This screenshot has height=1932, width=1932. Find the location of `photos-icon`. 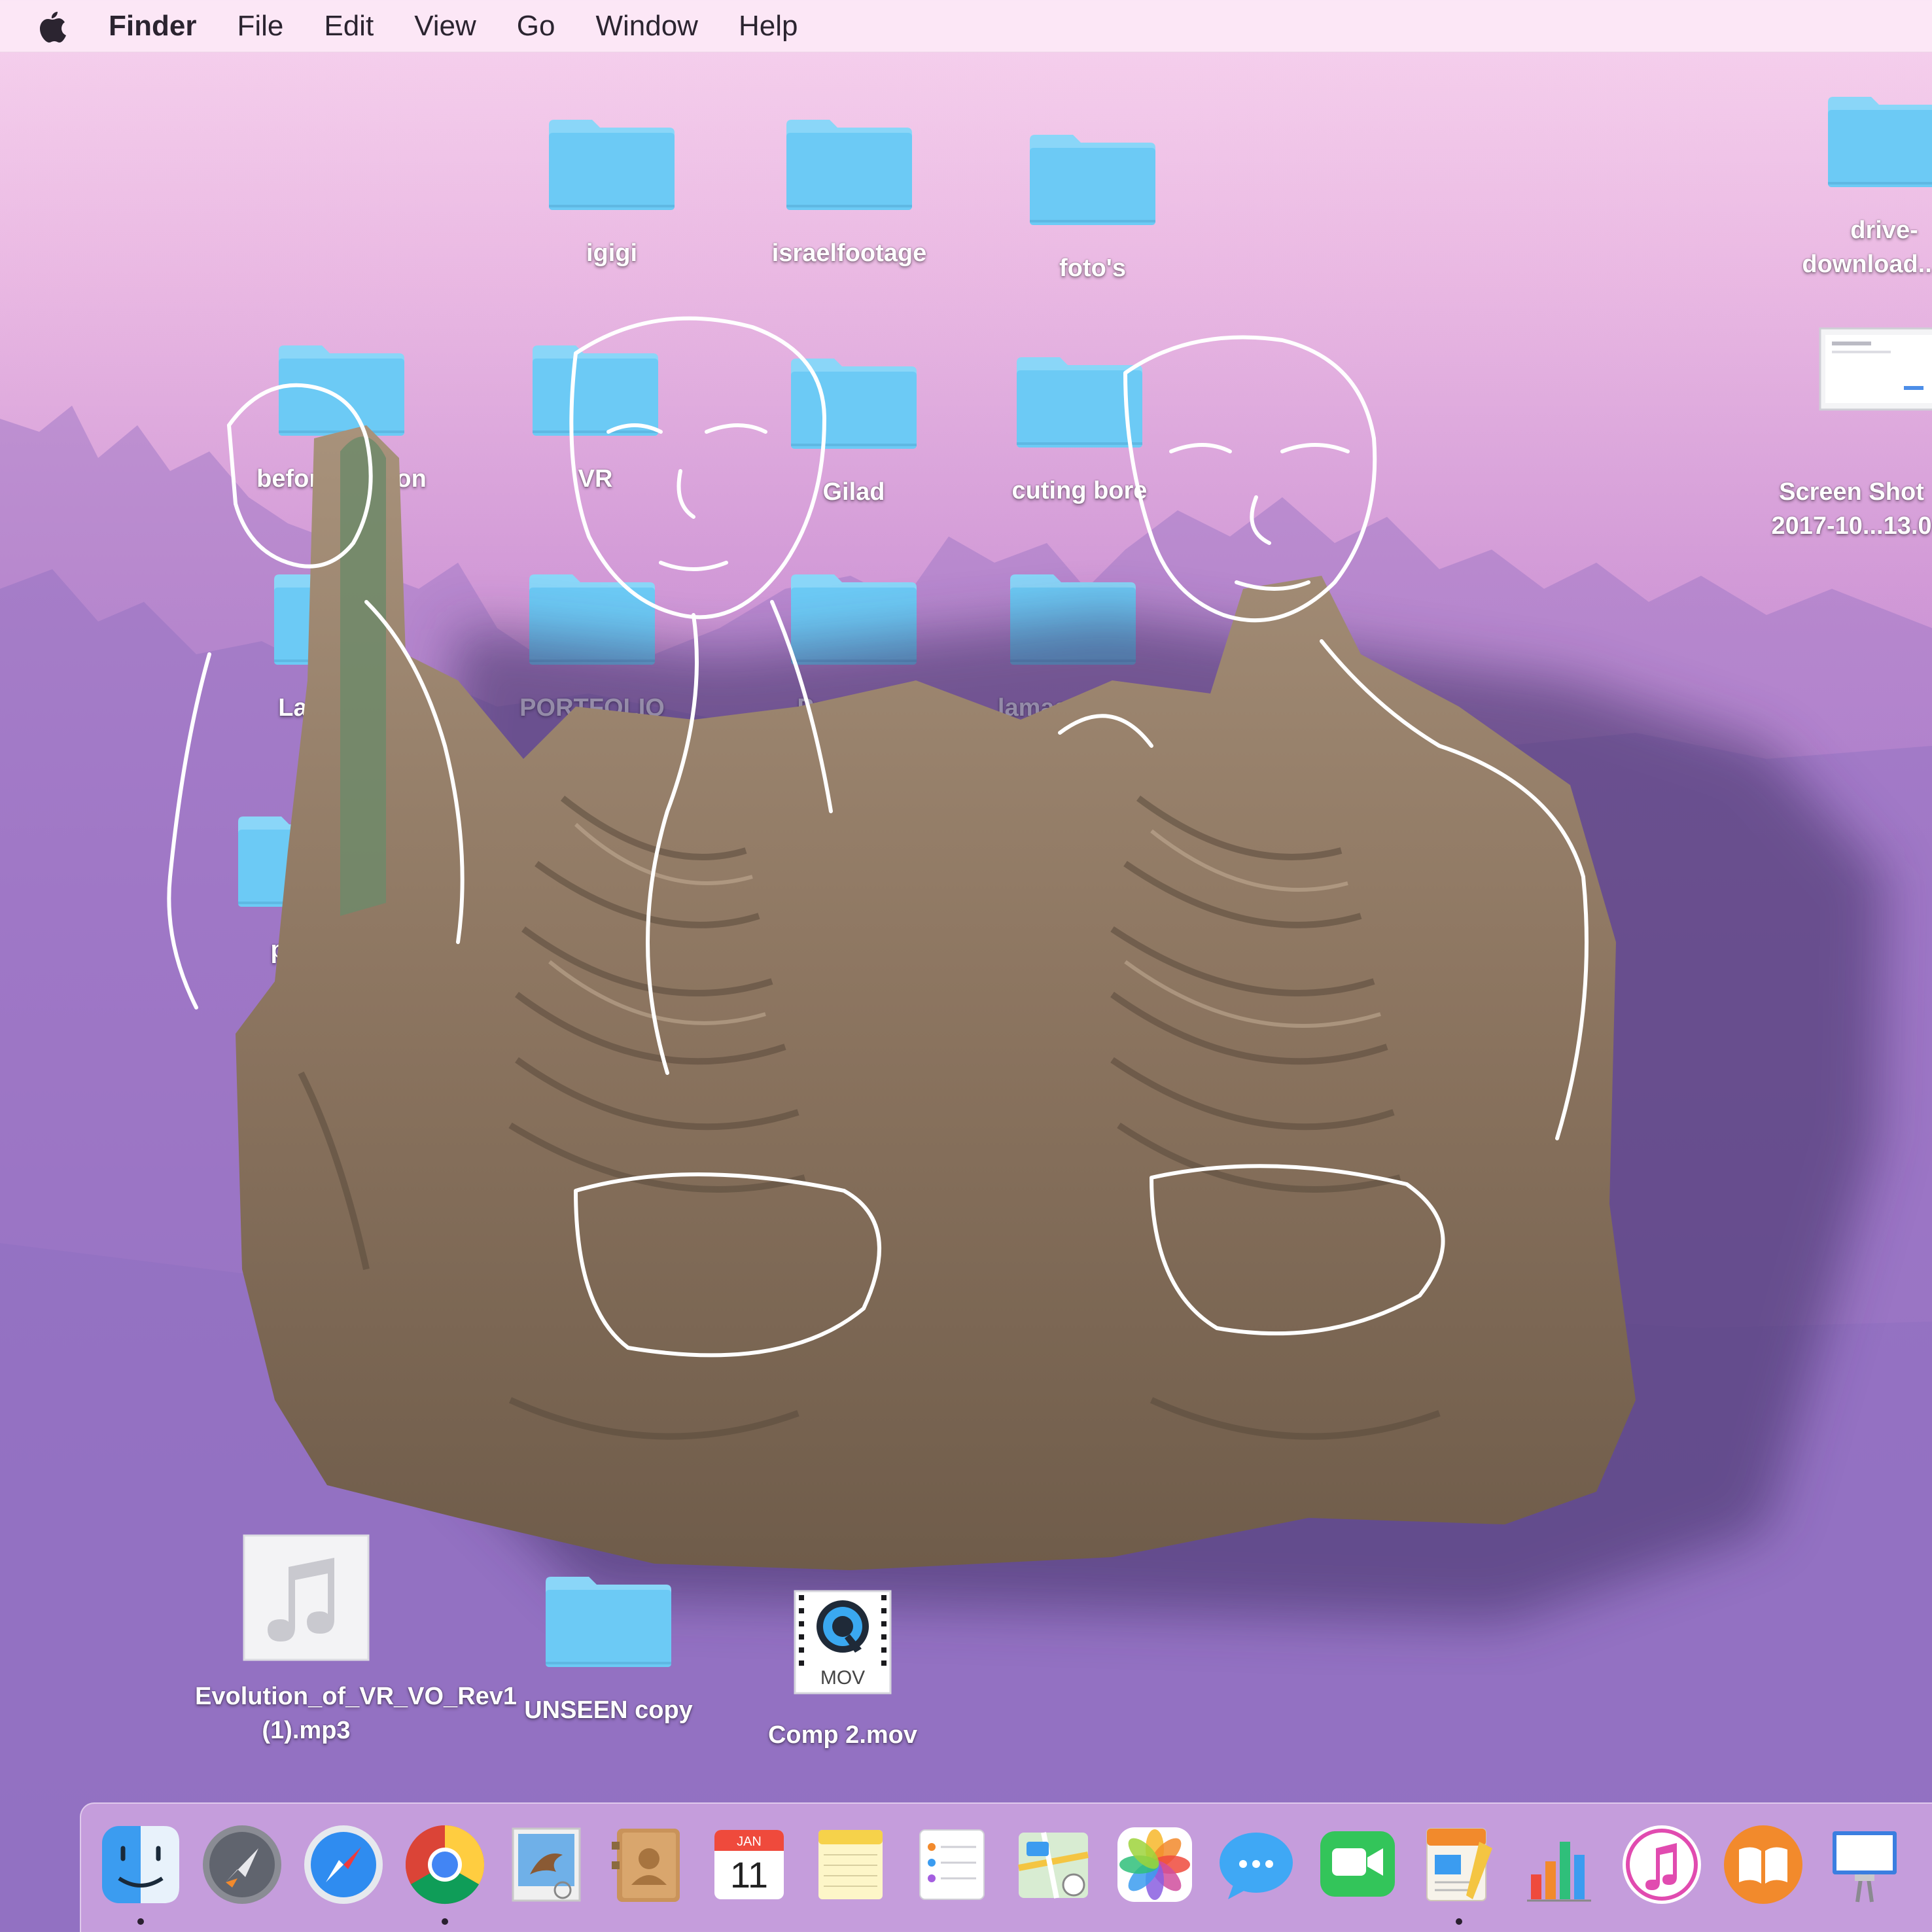

photos-icon is located at coordinates (1154, 1864).